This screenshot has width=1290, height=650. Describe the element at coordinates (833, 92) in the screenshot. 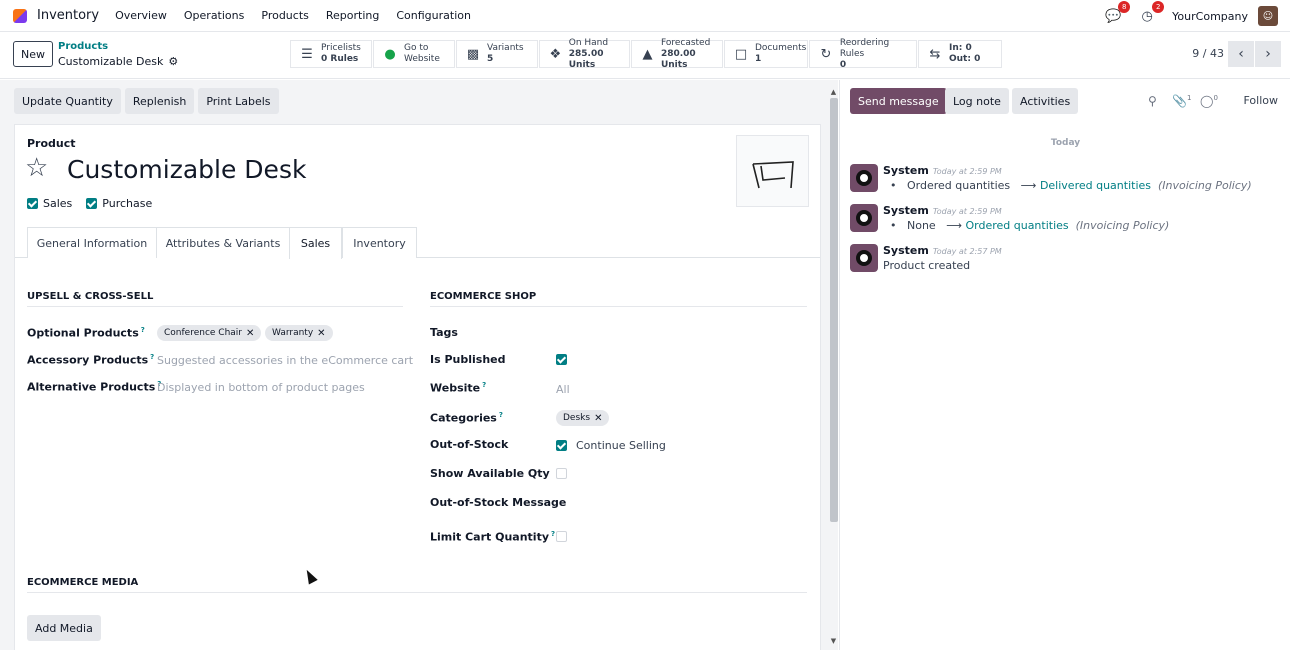

I see `scroll-up-icon: ▲` at that location.